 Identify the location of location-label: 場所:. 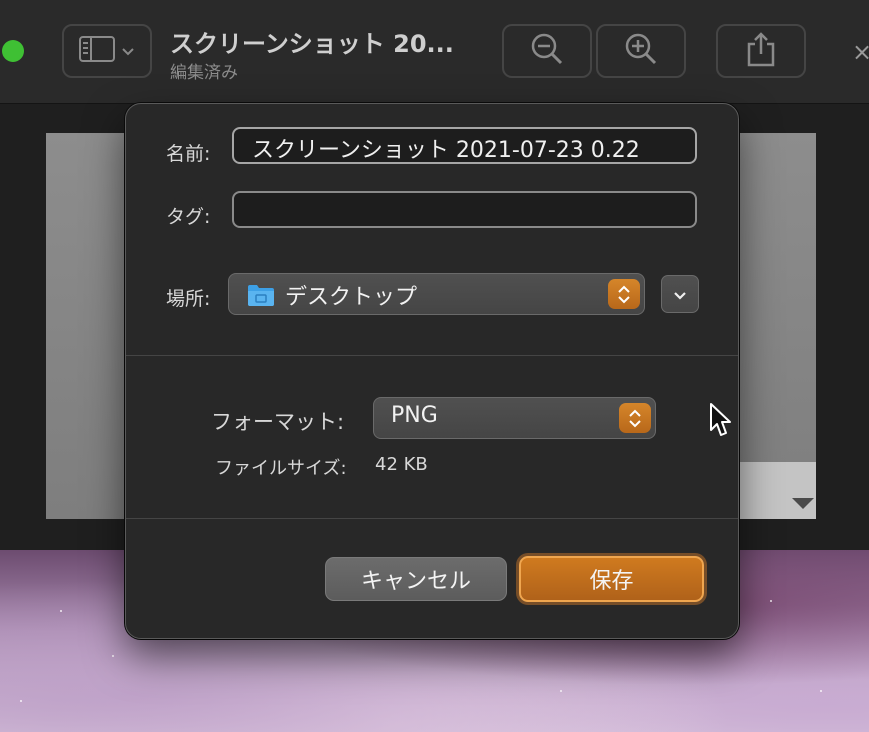
(188, 299).